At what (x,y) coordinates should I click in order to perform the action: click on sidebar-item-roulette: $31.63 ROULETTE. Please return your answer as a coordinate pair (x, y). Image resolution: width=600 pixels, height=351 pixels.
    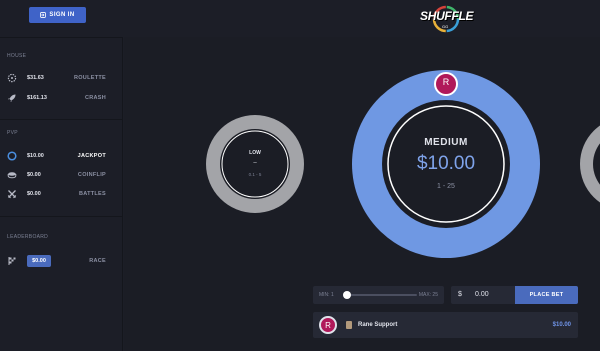
    Looking at the image, I should click on (61, 78).